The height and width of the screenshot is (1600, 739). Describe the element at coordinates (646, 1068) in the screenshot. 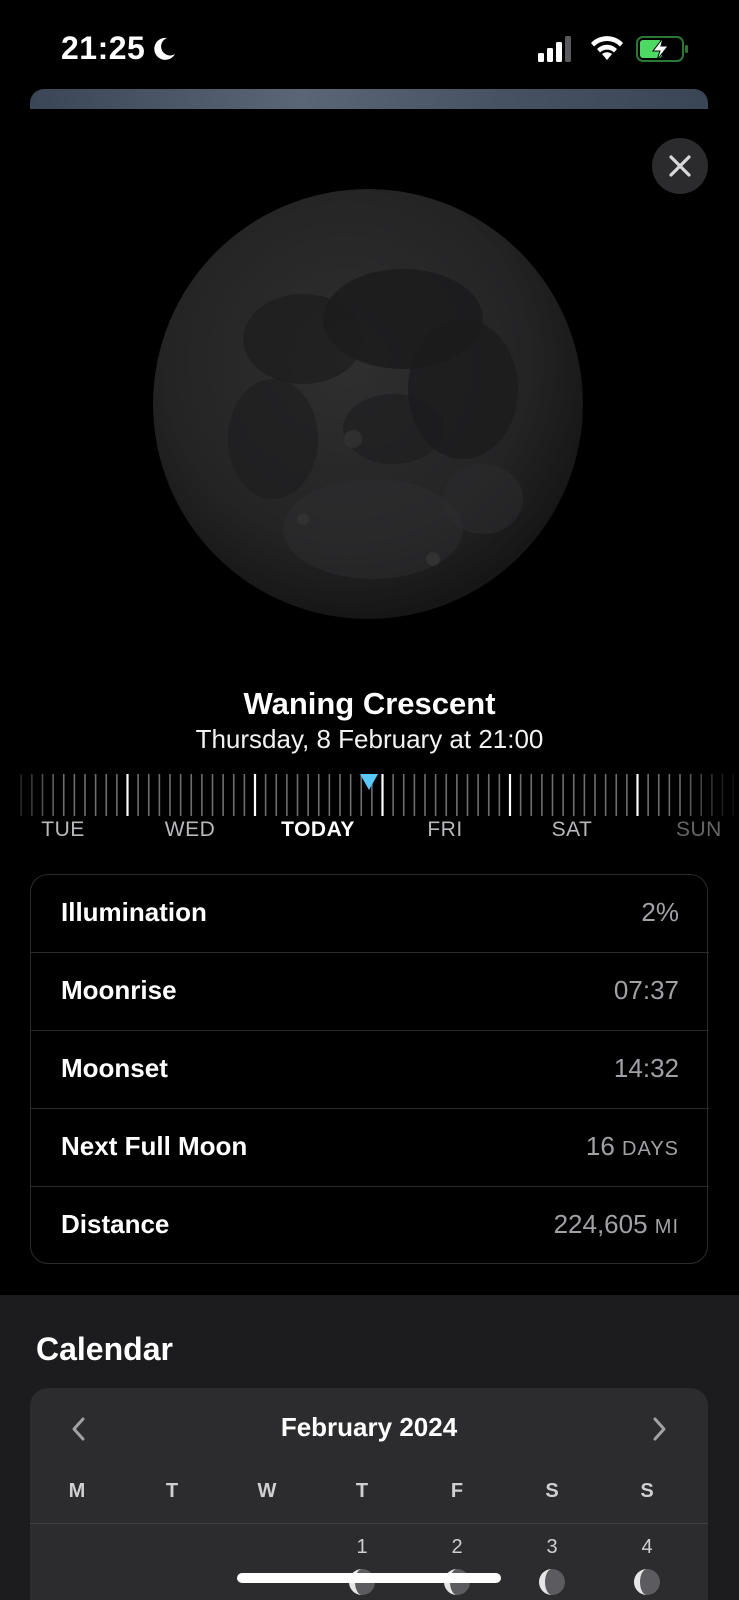

I see `info-value: 14:32` at that location.